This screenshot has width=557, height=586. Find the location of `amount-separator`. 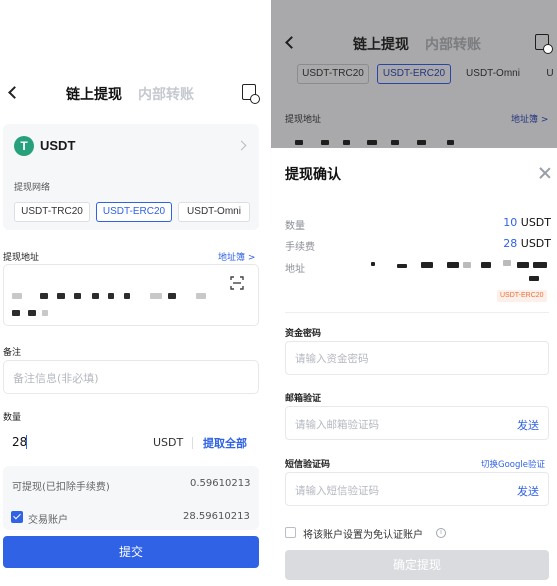

amount-separator is located at coordinates (192, 443).